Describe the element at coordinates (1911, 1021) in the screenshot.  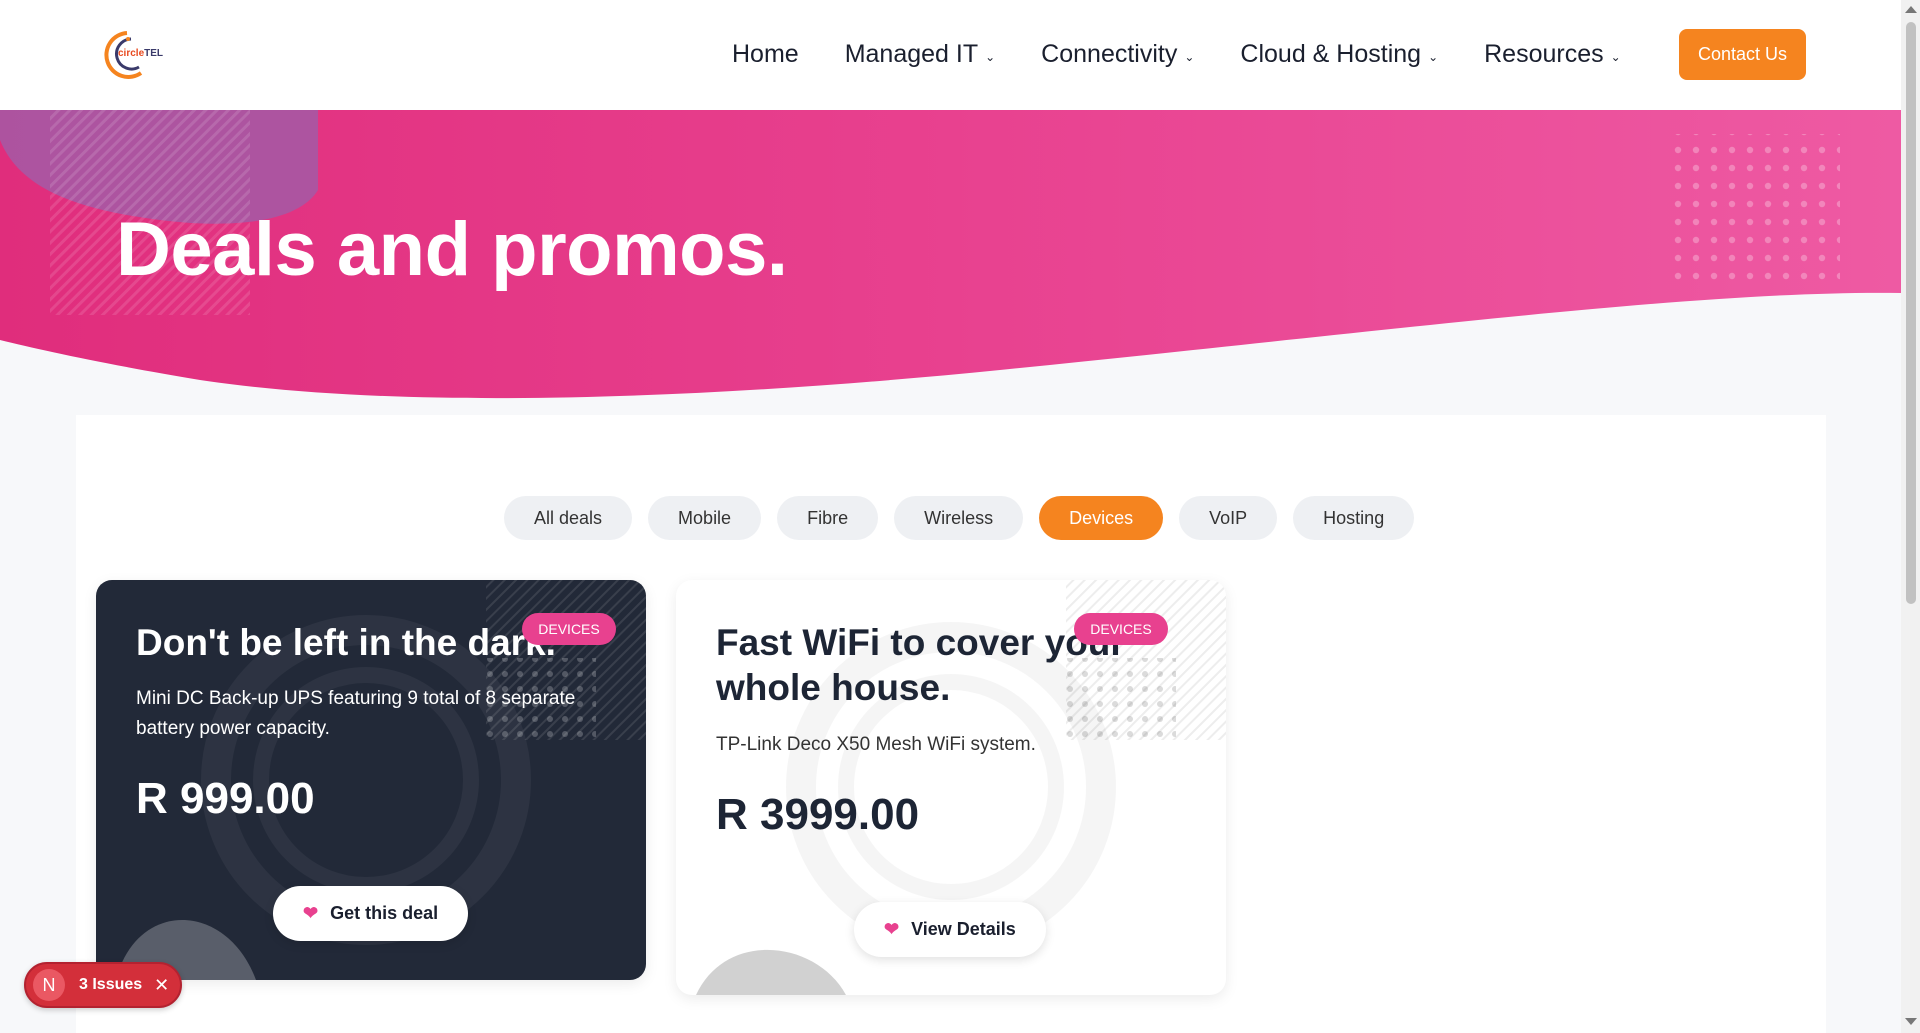
I see `scroll-down-icon` at that location.